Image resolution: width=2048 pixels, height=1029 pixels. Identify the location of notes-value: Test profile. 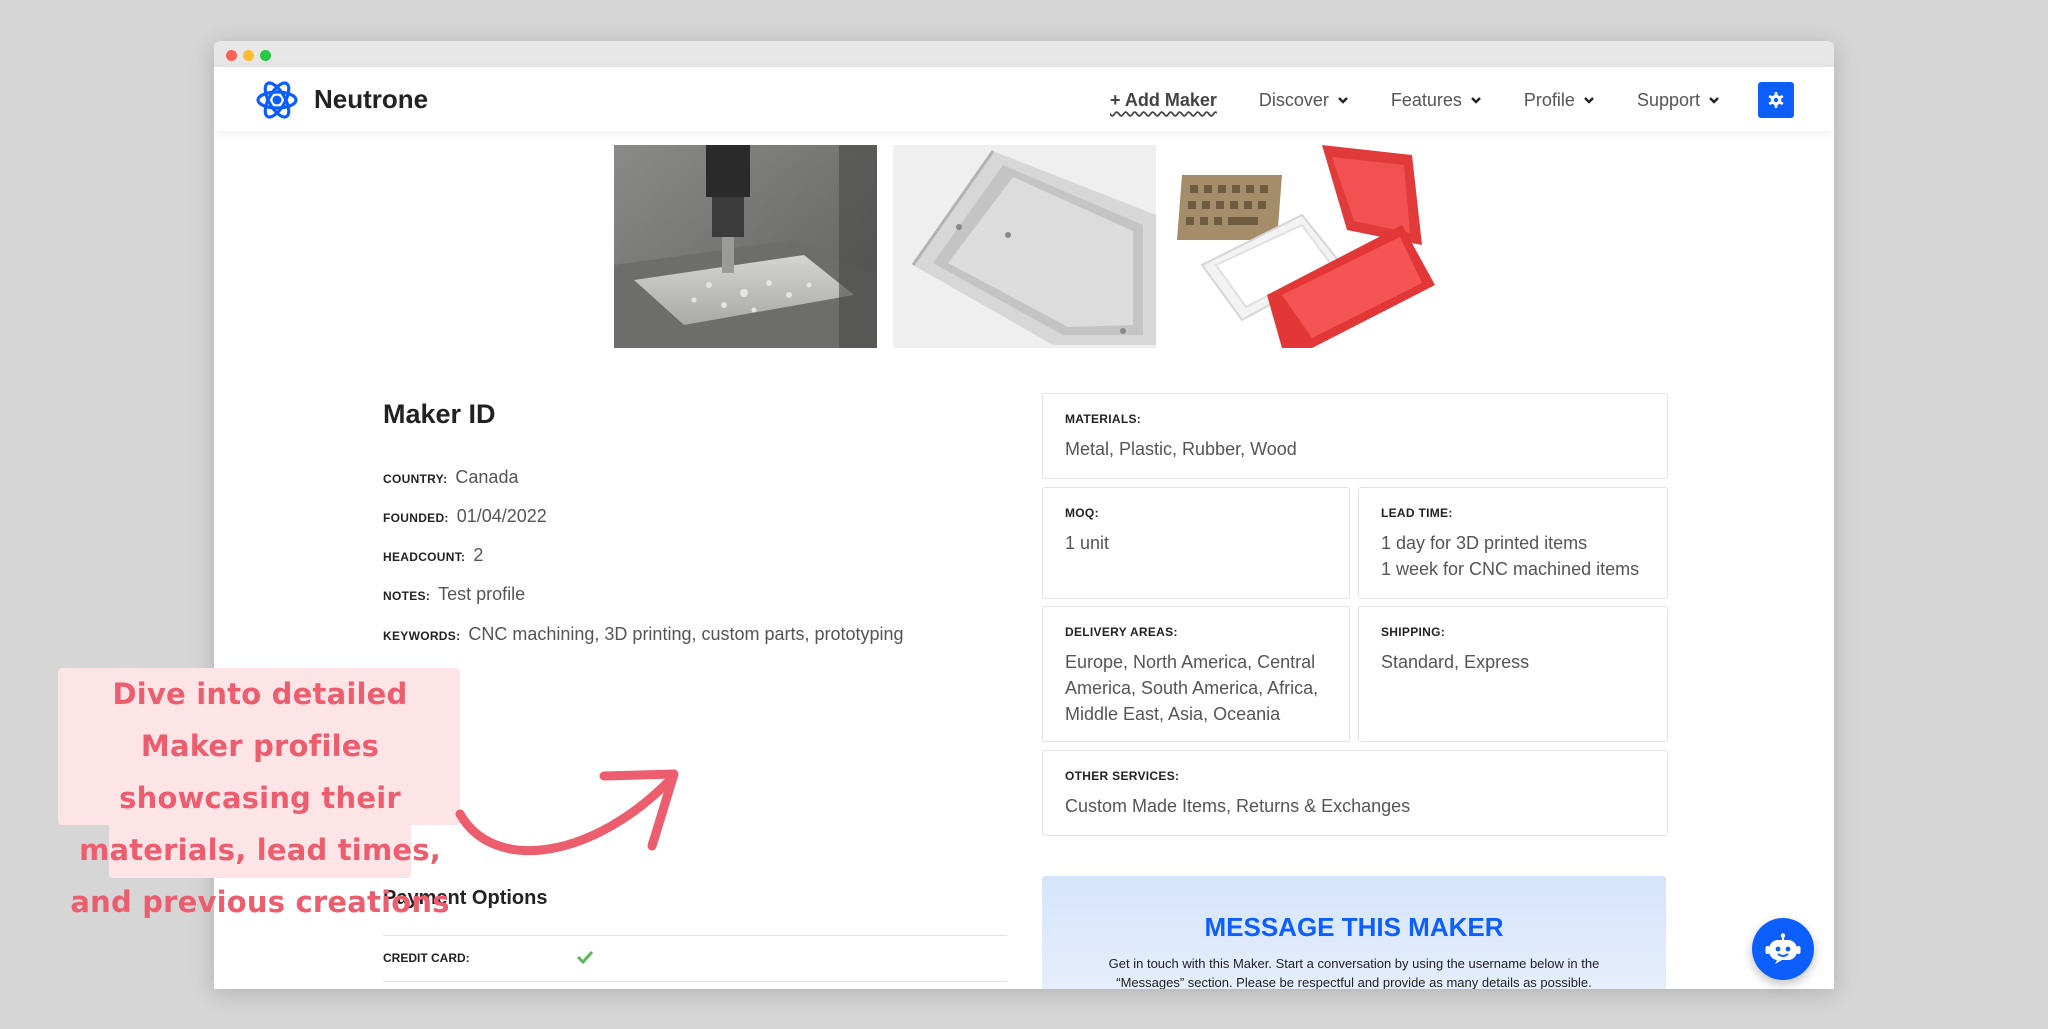
(482, 594).